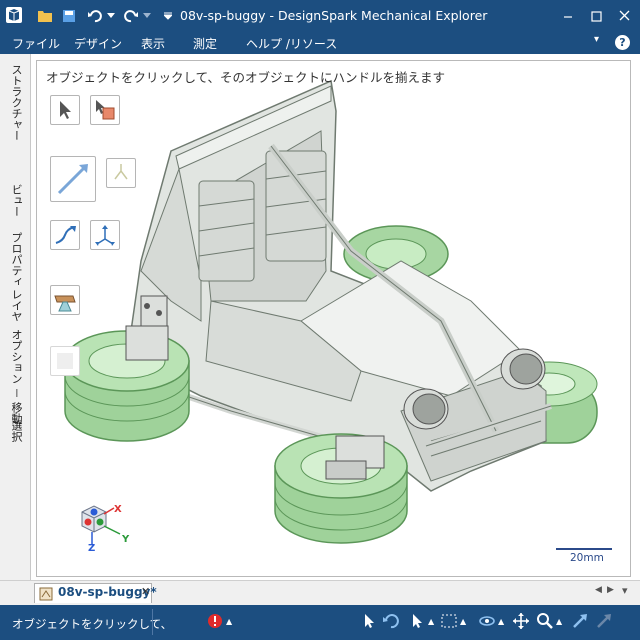 Image resolution: width=640 pixels, height=640 pixels. I want to click on previous-view-icon, so click(581, 621).